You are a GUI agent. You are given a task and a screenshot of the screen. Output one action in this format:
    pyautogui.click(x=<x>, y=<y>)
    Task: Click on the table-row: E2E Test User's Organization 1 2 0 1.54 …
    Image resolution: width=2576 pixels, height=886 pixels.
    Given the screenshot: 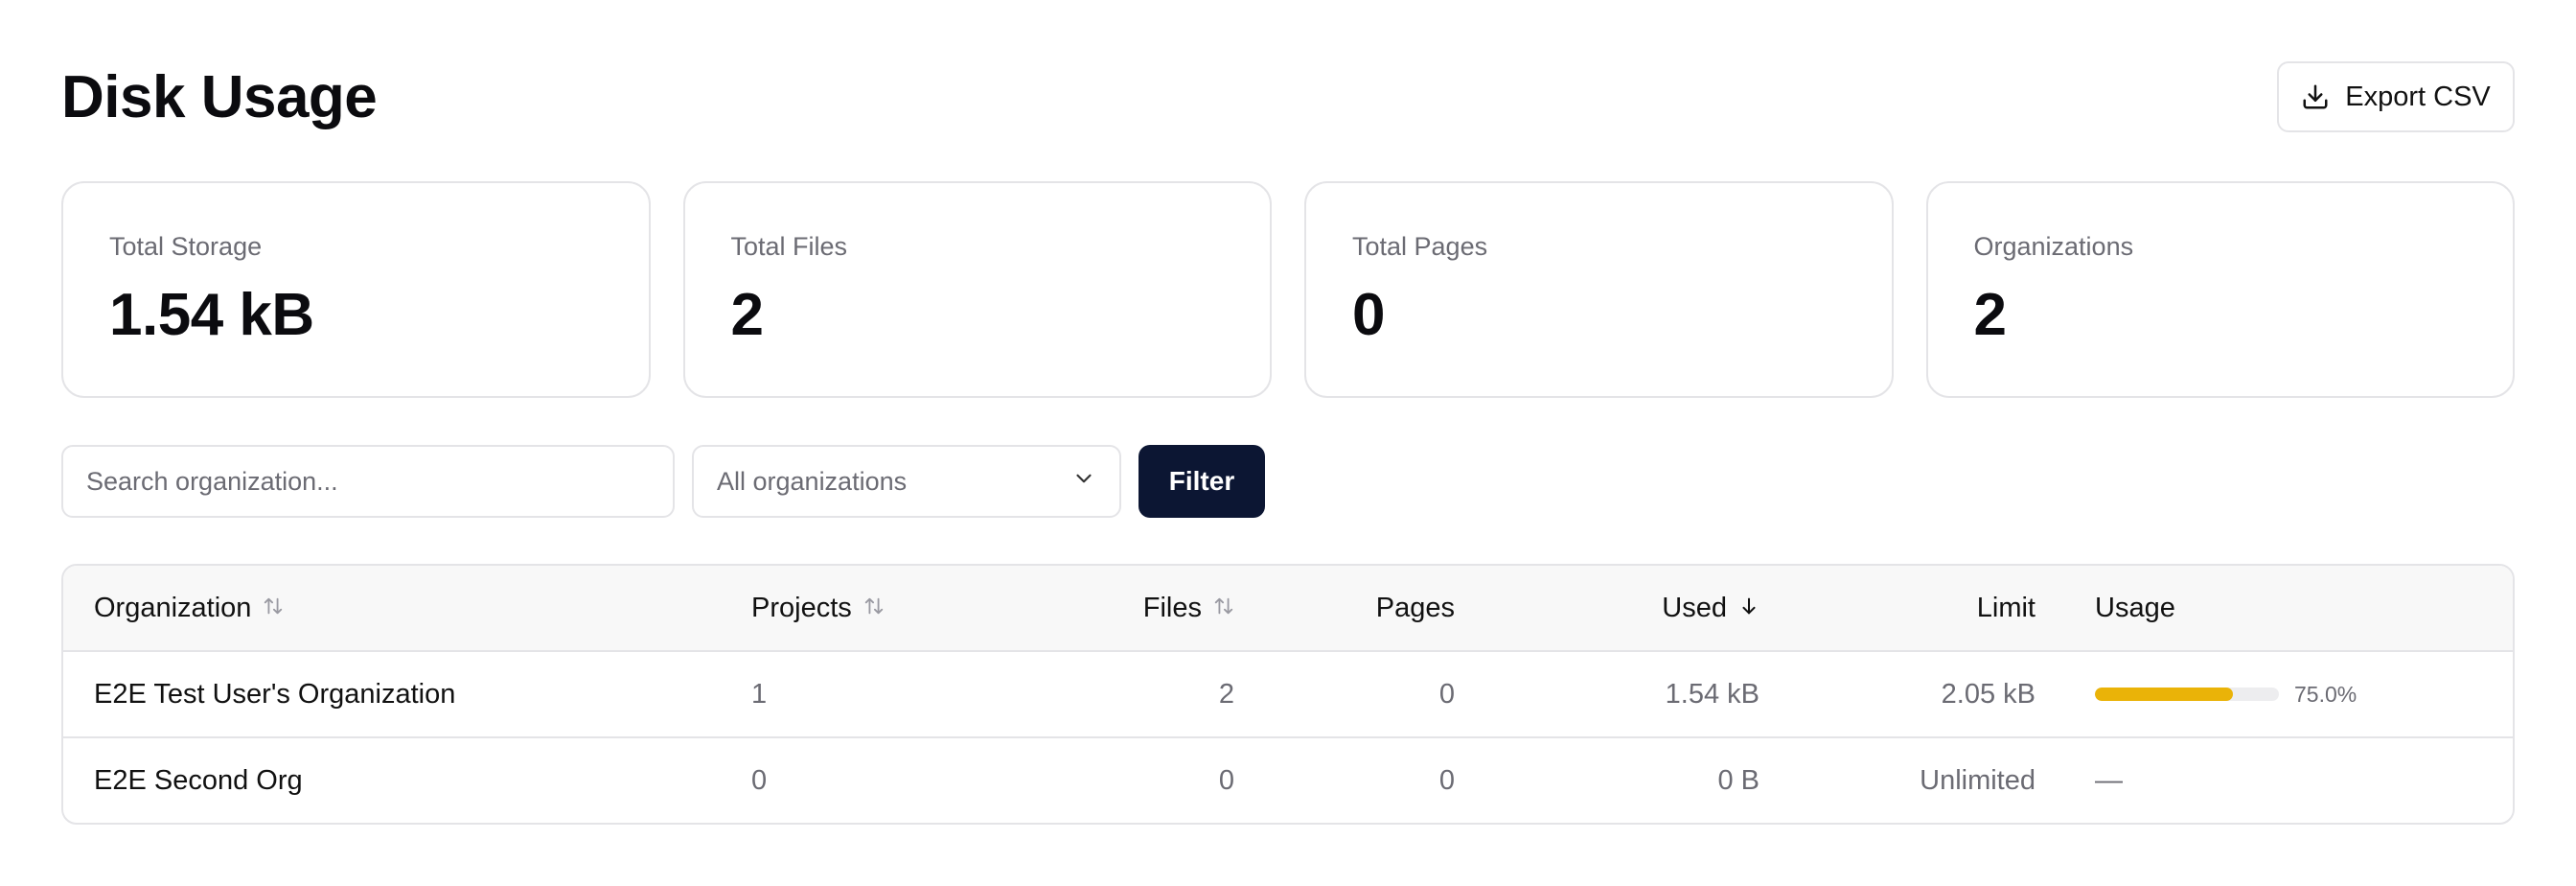 What is the action you would take?
    pyautogui.click(x=1288, y=695)
    